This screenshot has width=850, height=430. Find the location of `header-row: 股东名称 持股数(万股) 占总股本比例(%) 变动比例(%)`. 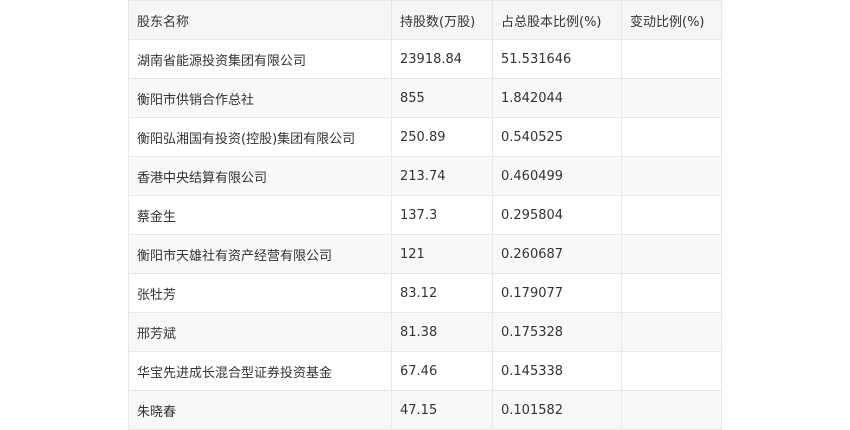

header-row: 股东名称 持股数(万股) 占总股本比例(%) 变动比例(%) is located at coordinates (425, 20).